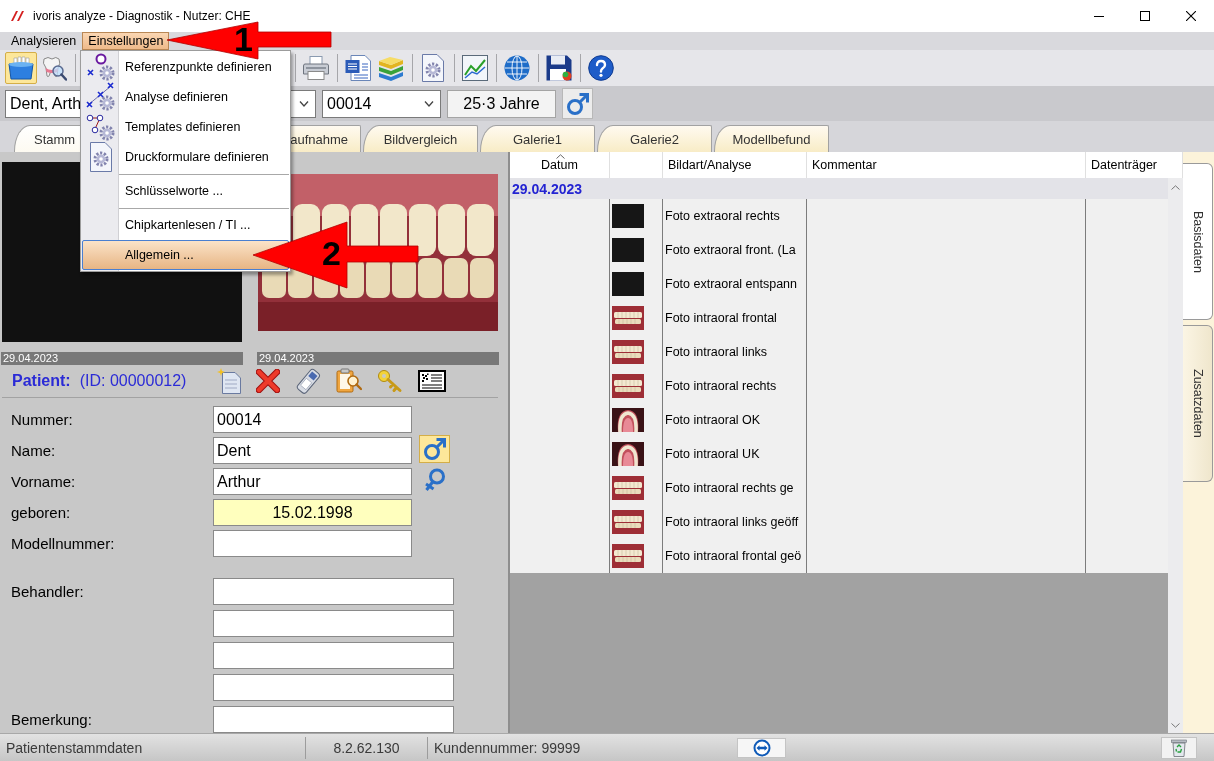 This screenshot has width=1214, height=761. Describe the element at coordinates (41, 381) in the screenshot. I see `patient-title: Patient:` at that location.